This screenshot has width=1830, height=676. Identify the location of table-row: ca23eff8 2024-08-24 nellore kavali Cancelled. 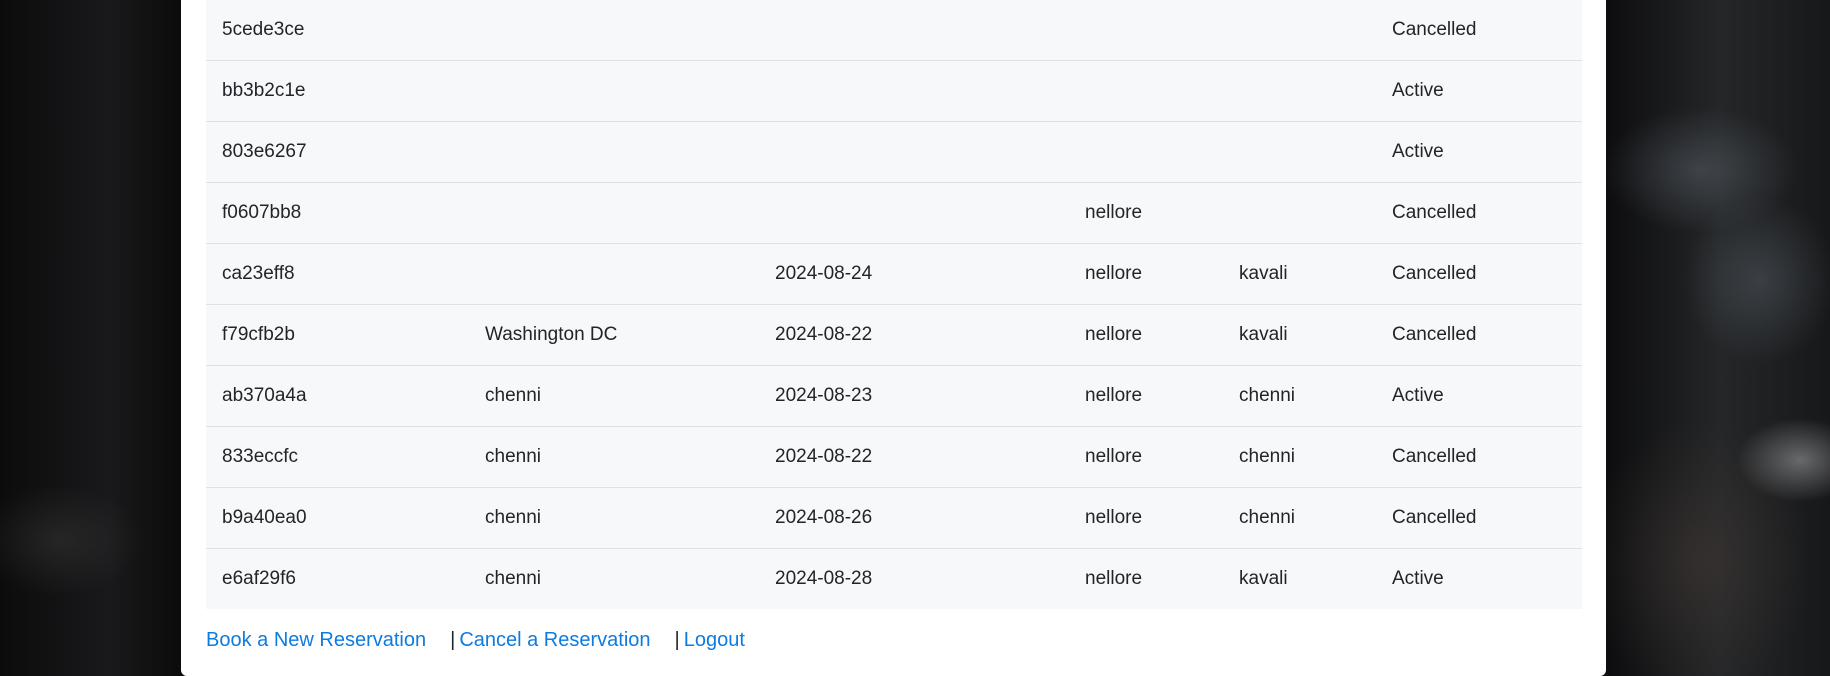
(894, 274).